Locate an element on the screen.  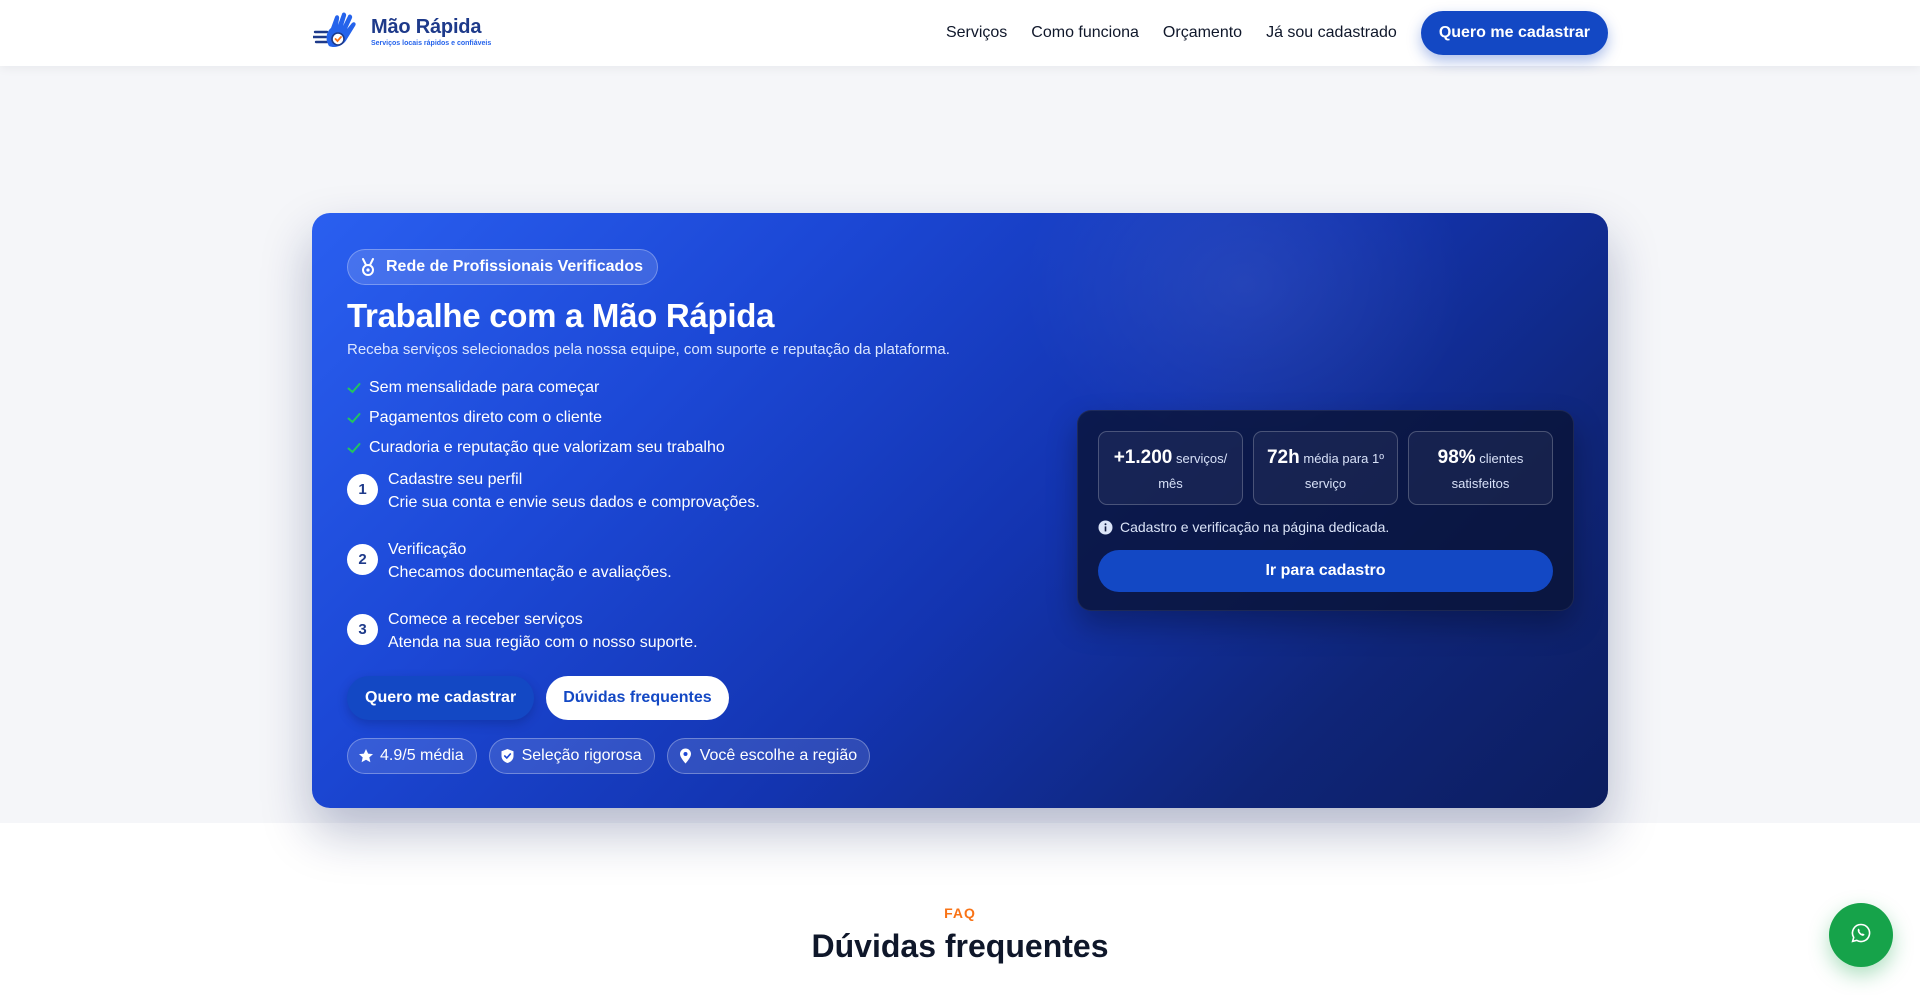
list-item: Pagamentos direto com o cliente is located at coordinates (536, 418).